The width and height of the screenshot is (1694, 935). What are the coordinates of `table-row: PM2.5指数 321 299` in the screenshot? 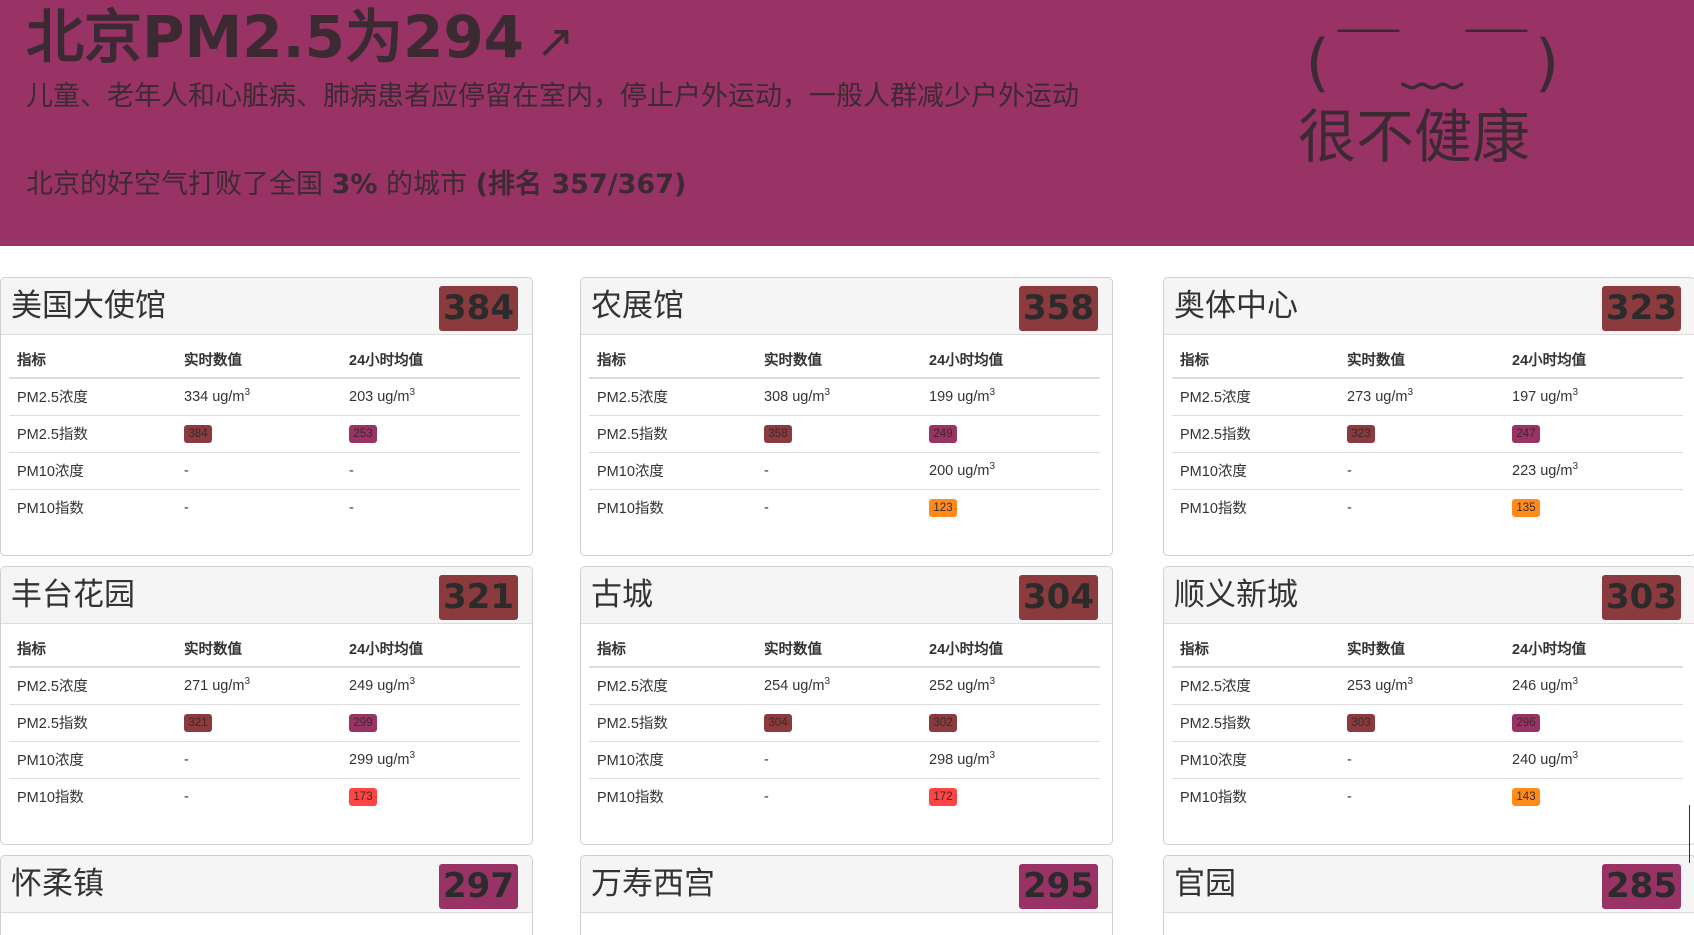 It's located at (264, 723).